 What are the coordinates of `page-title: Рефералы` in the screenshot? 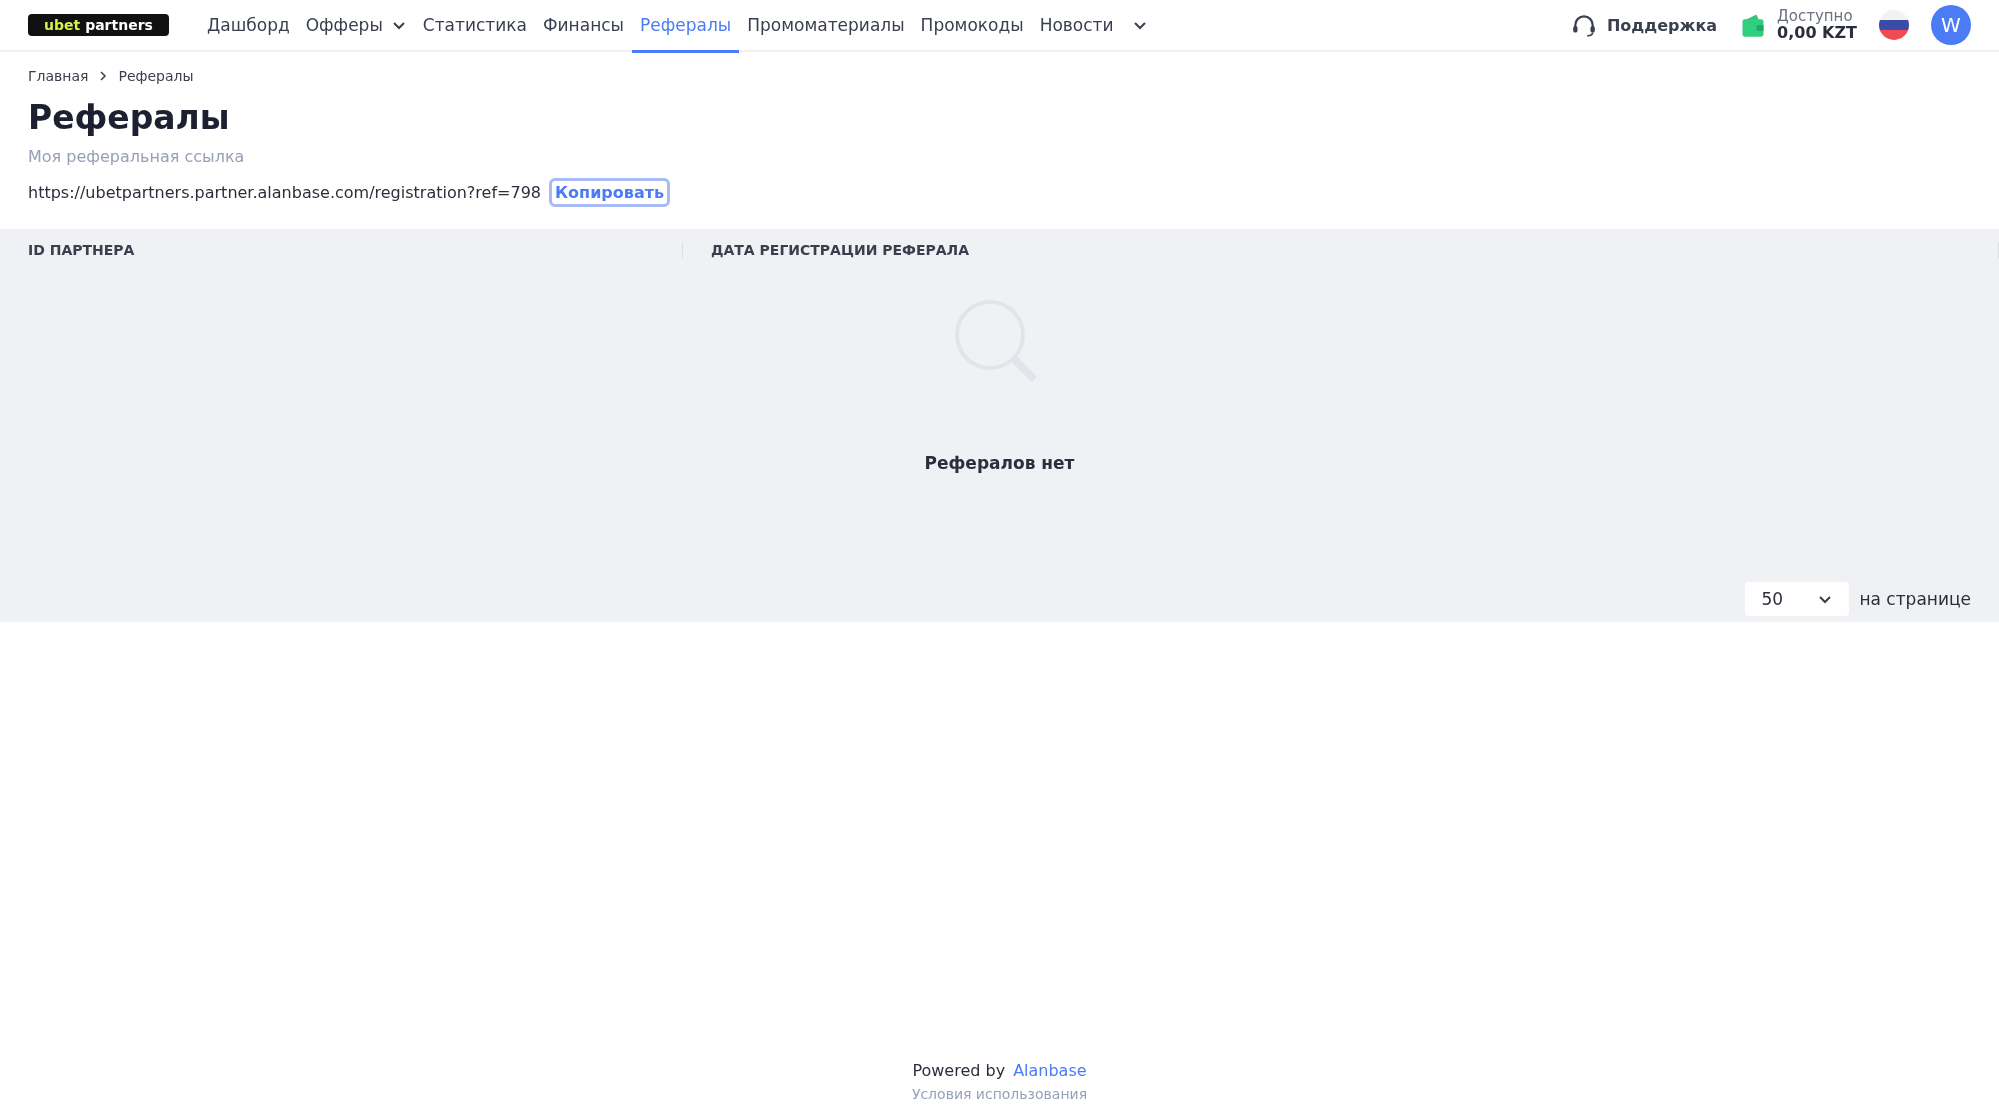 It's located at (129, 117).